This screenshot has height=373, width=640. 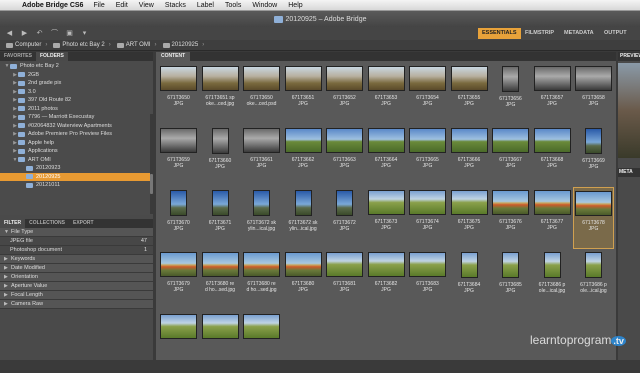 What do you see at coordinates (76, 117) in the screenshot?
I see `folder-tree-item: ▶ 7796 — Marriott Execustay` at bounding box center [76, 117].